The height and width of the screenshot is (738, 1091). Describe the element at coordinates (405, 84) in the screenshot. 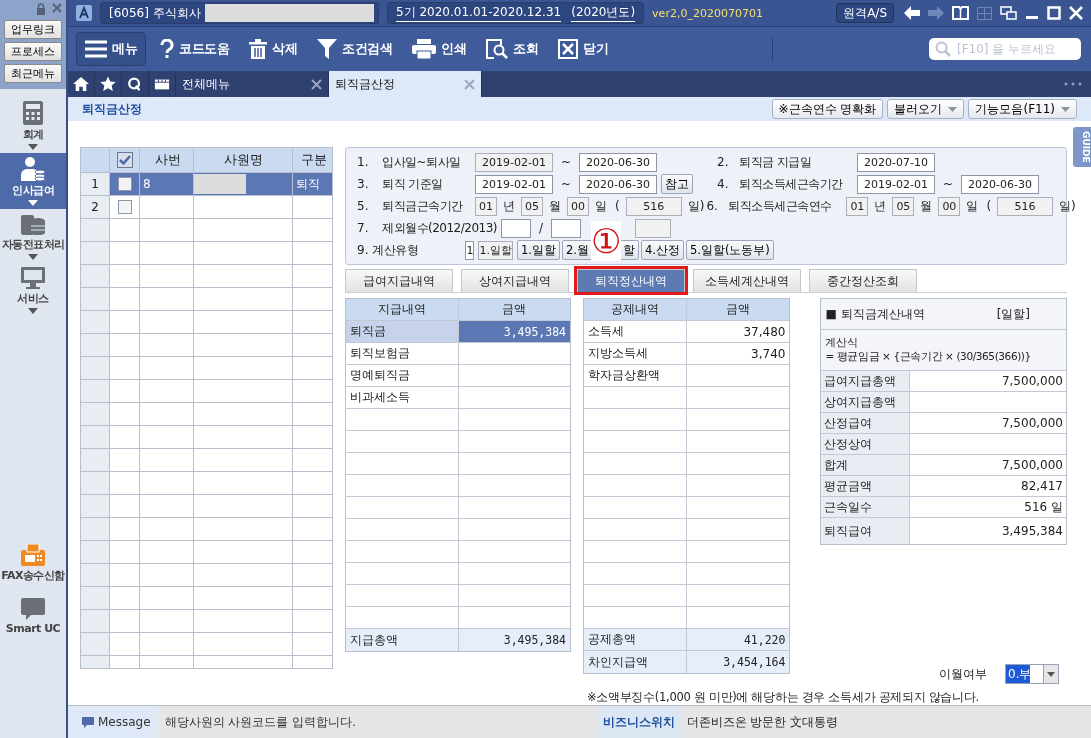

I see `tab: 퇴직금산정` at that location.